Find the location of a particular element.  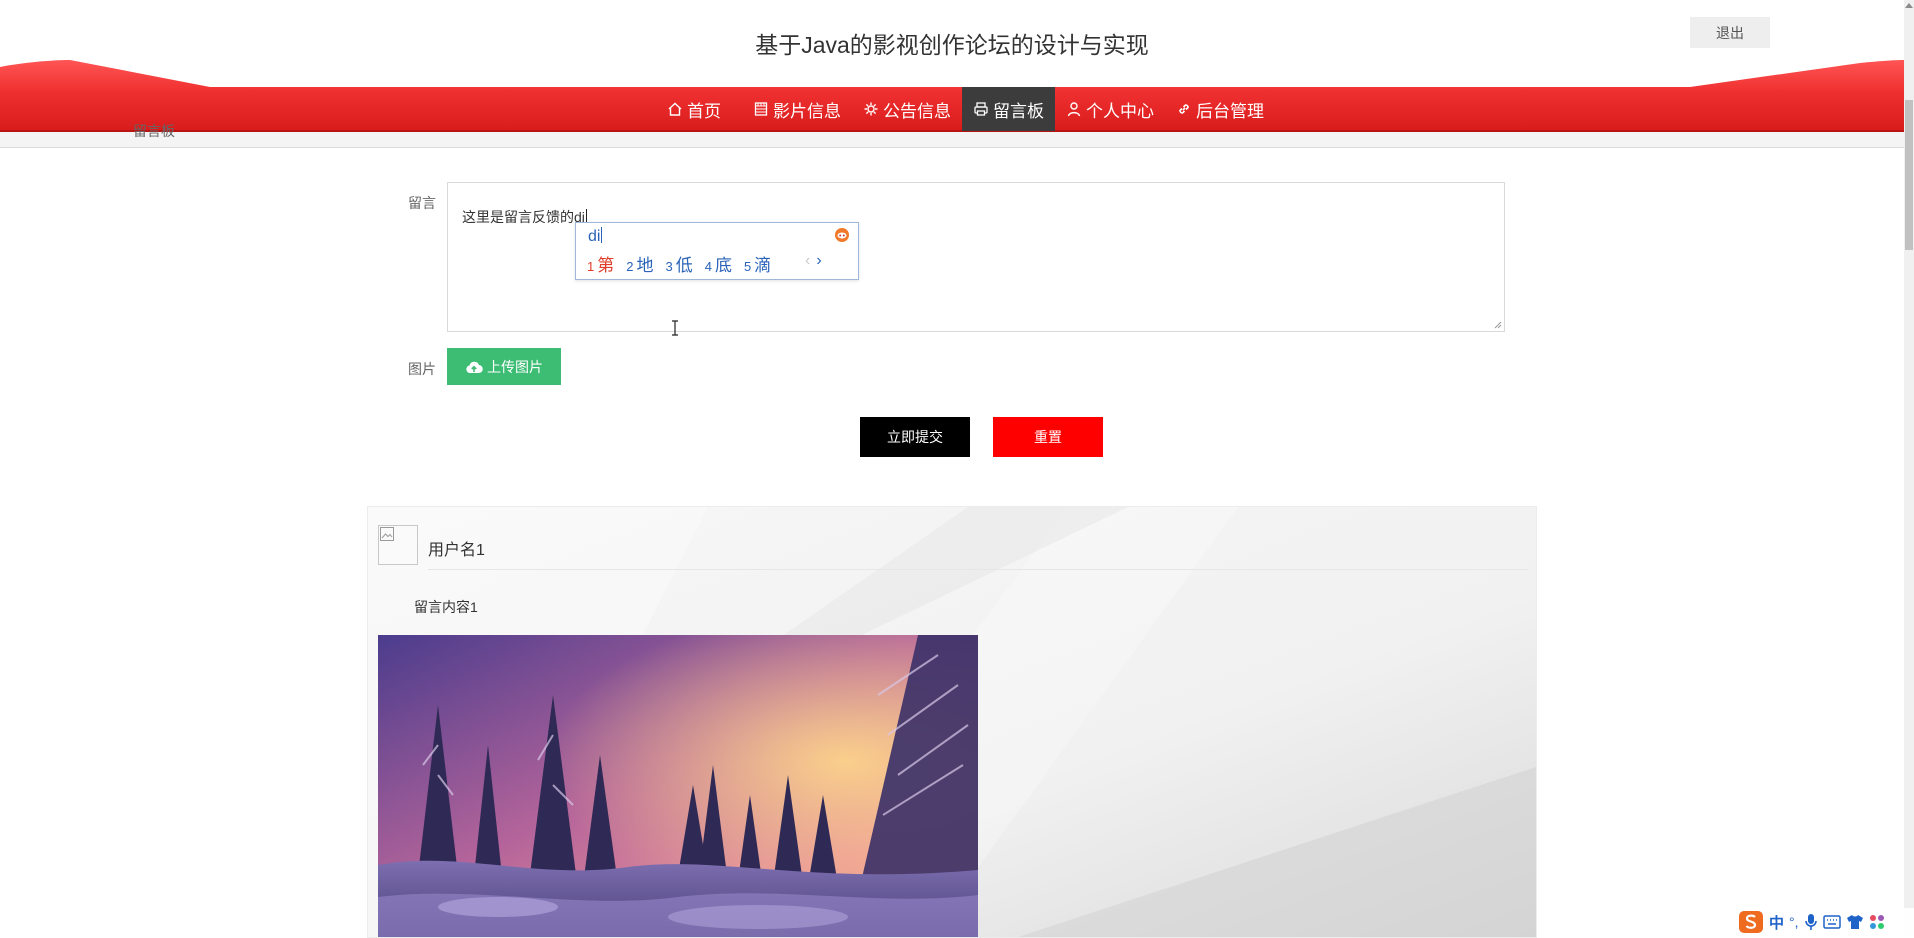

sogou-logo-icon is located at coordinates (842, 235).